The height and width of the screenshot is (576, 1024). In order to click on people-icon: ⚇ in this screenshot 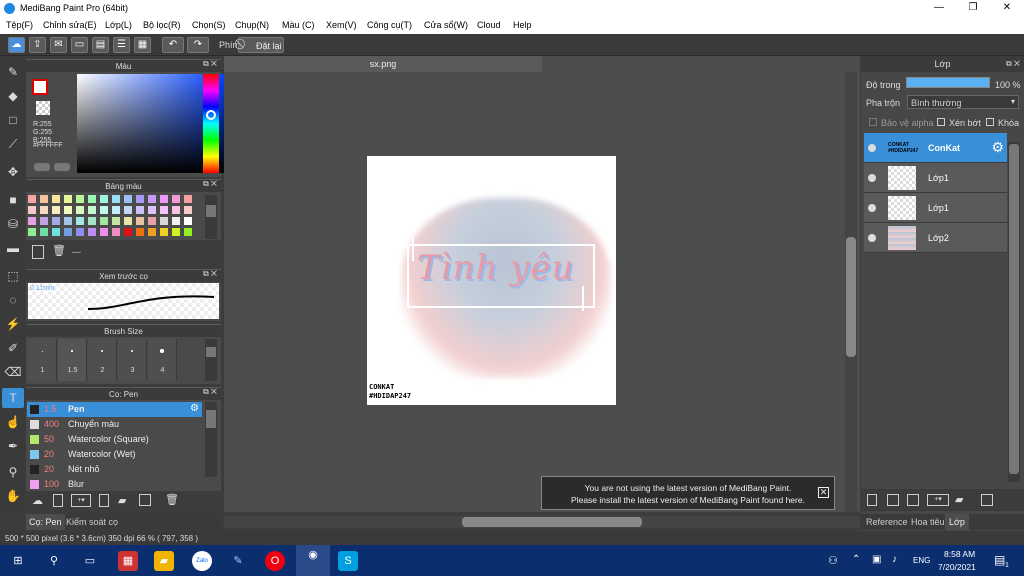, I will do `click(833, 560)`.